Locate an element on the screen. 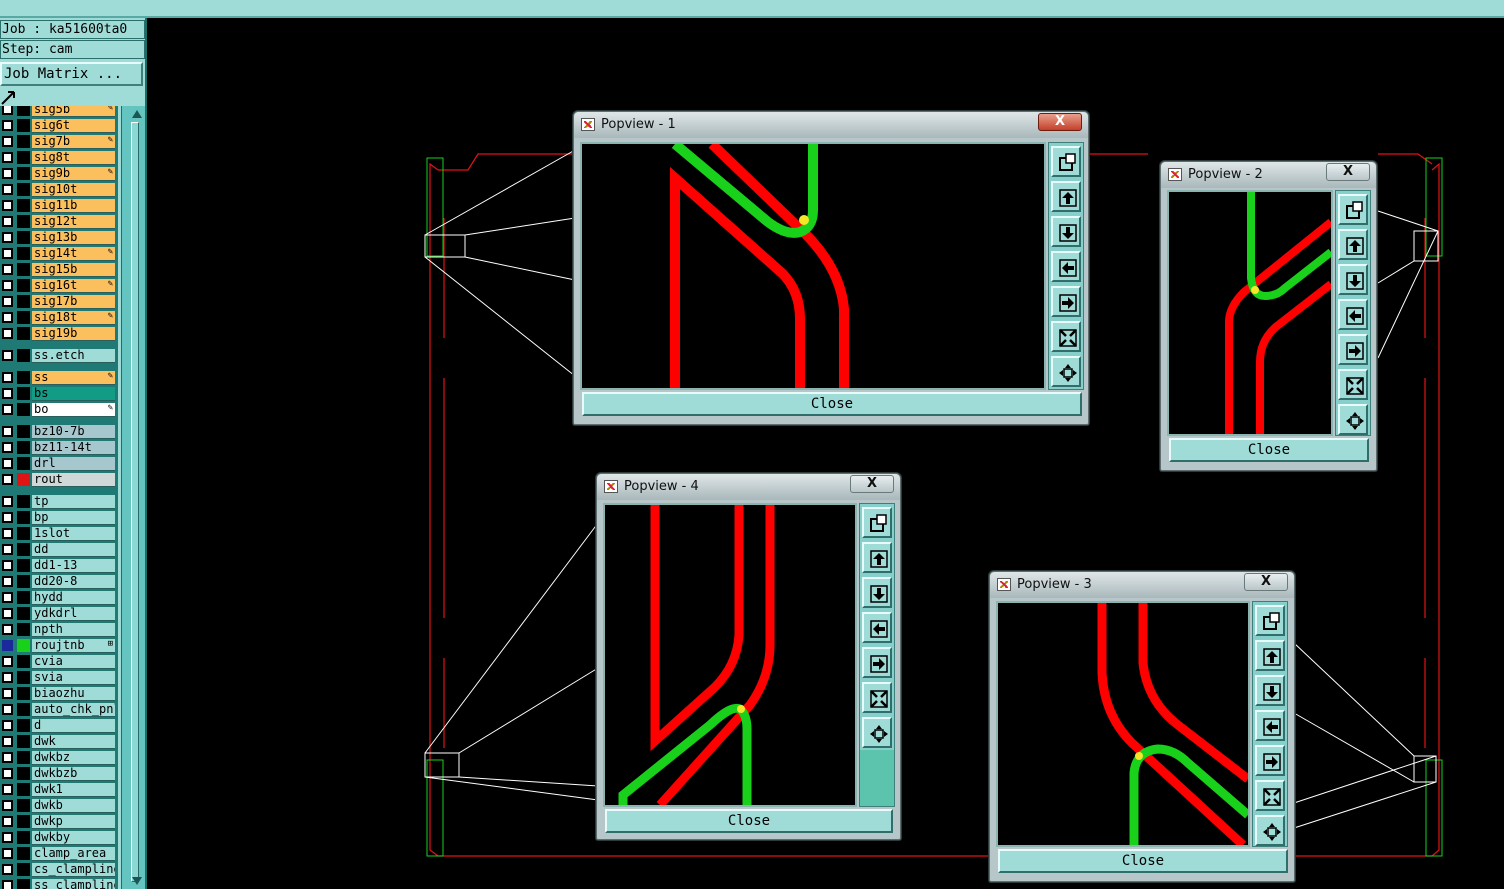  layer-row-bz11-14t: bz11-14t is located at coordinates (59, 447).